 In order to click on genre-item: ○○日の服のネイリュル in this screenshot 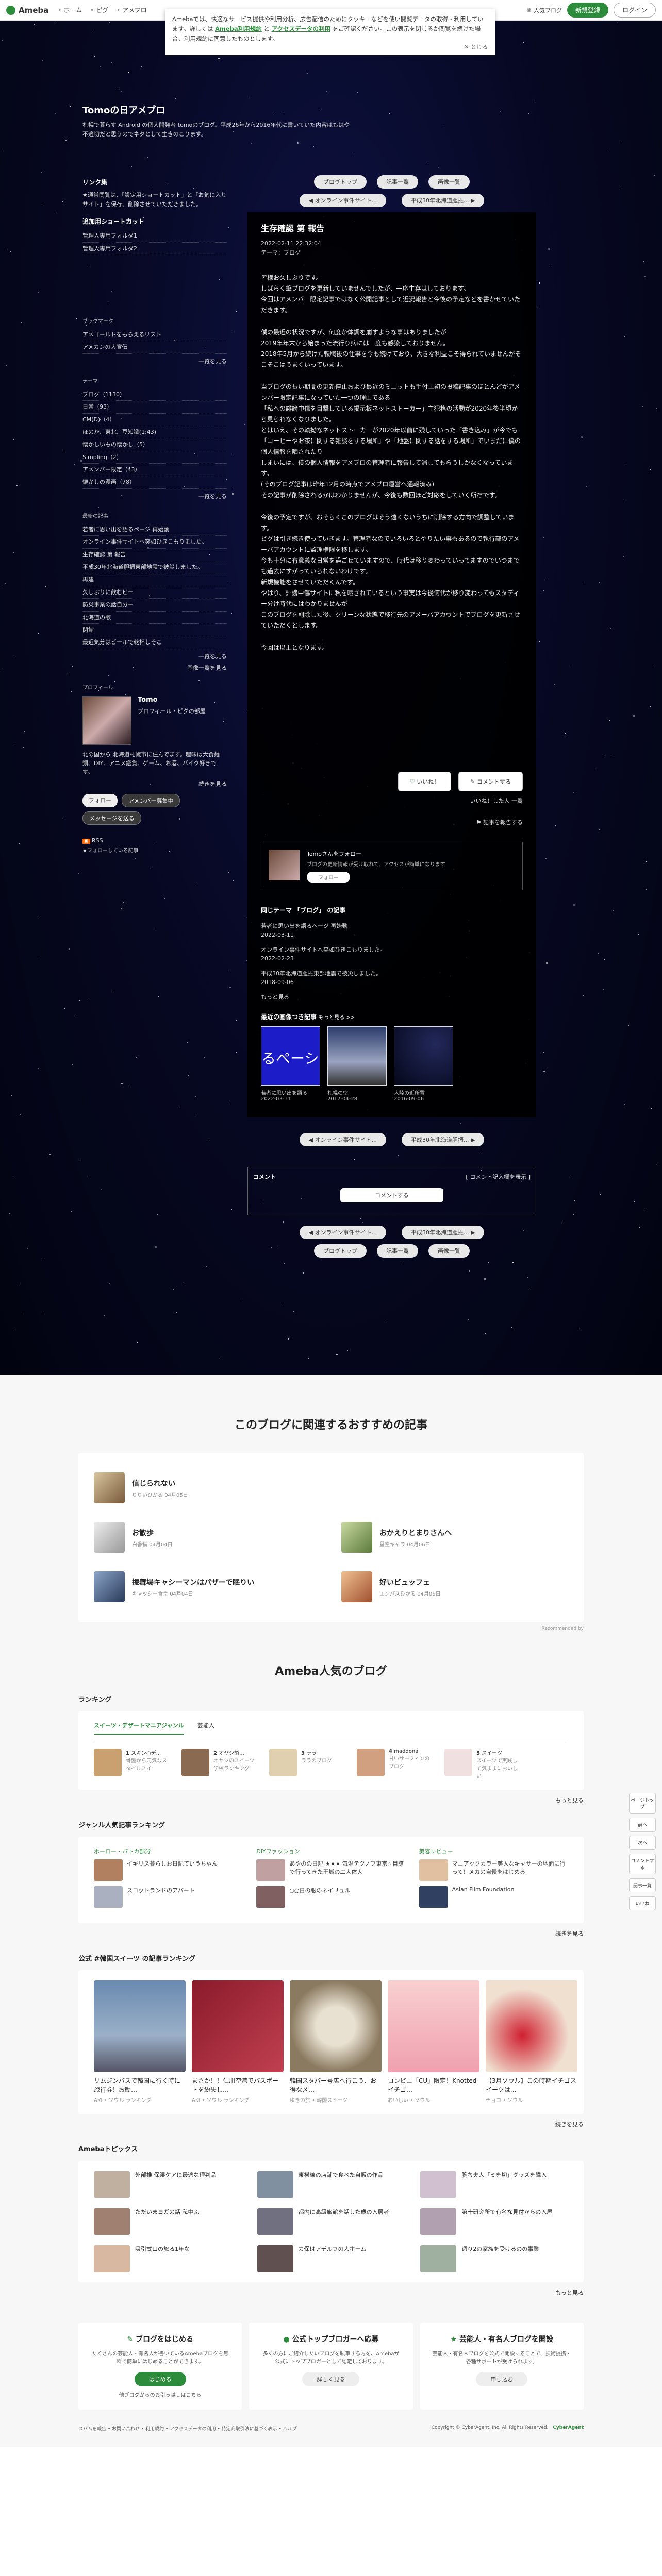, I will do `click(331, 1897)`.